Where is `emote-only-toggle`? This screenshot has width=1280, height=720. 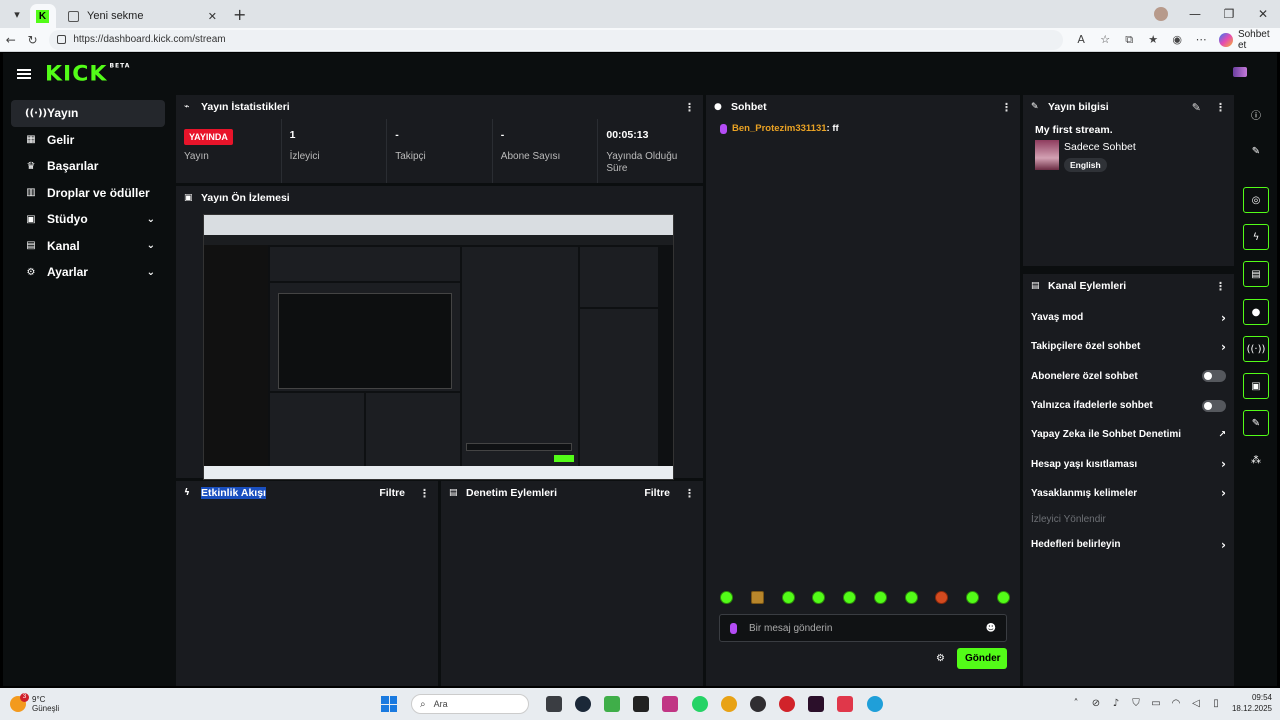
emote-only-toggle is located at coordinates (1214, 405).